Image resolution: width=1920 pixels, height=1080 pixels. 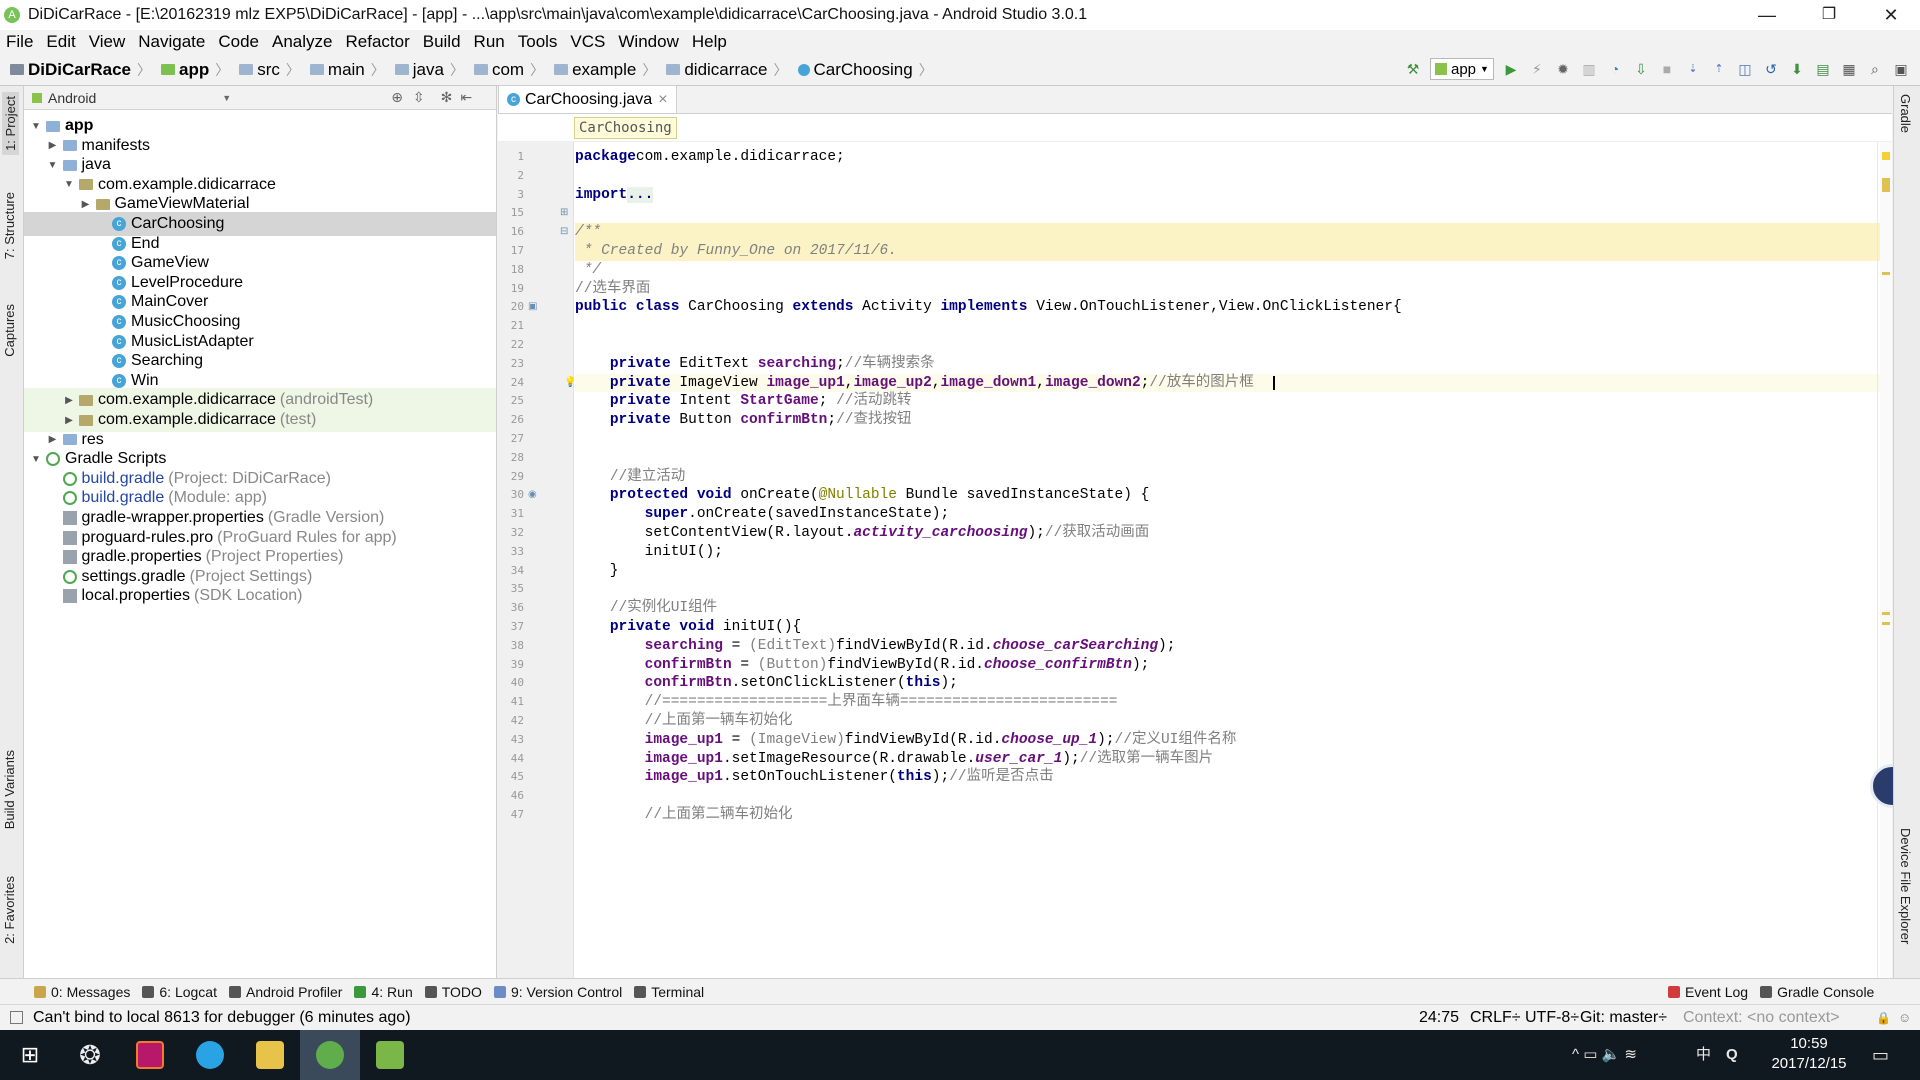 What do you see at coordinates (61, 42) in the screenshot?
I see `menu-item-edit: Edit` at bounding box center [61, 42].